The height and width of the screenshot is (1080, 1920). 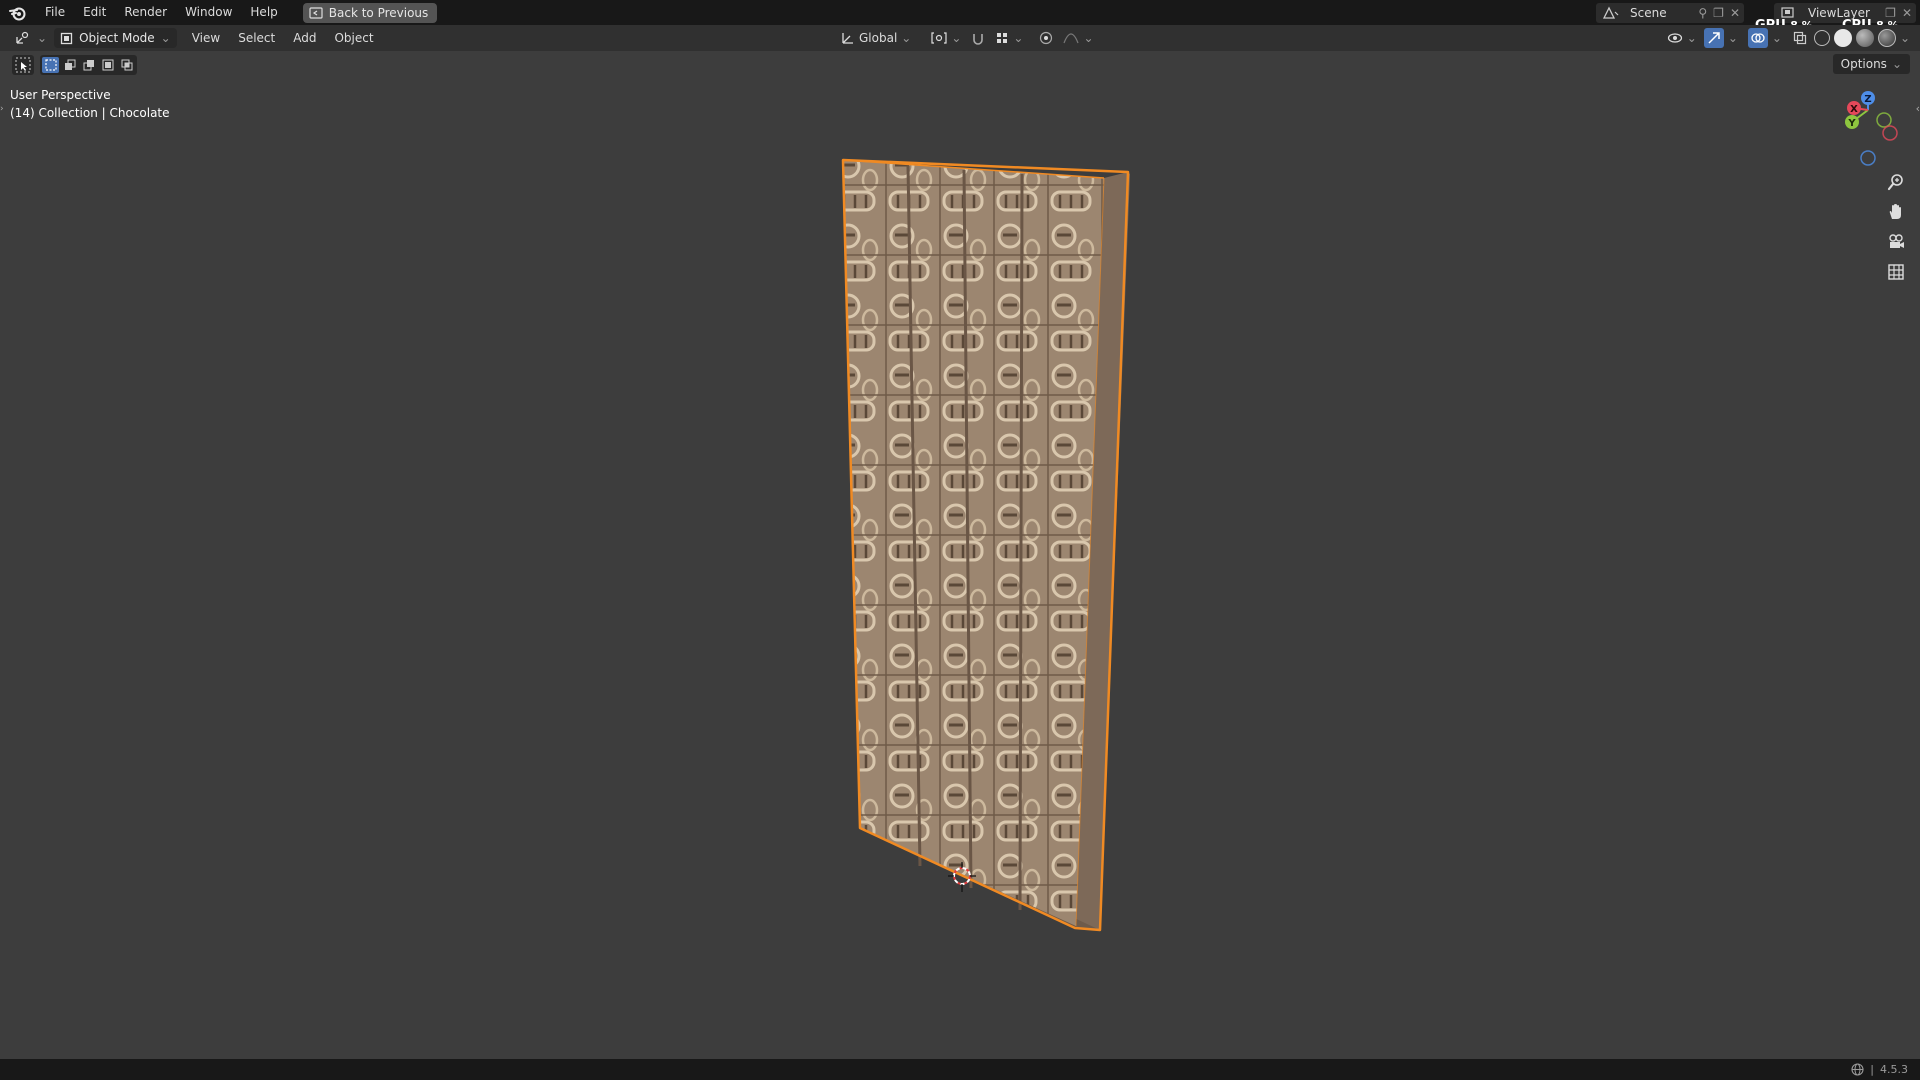 What do you see at coordinates (1886, 38) in the screenshot?
I see `rendered-shading-button` at bounding box center [1886, 38].